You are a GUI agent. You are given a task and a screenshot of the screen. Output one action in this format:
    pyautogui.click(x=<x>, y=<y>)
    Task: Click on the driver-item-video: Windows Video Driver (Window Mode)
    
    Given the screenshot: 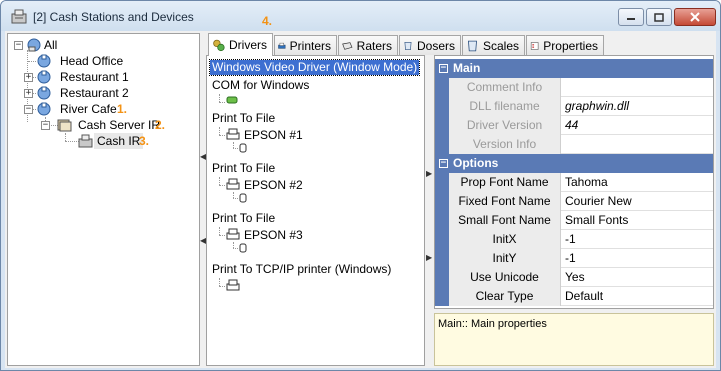 What is the action you would take?
    pyautogui.click(x=314, y=67)
    